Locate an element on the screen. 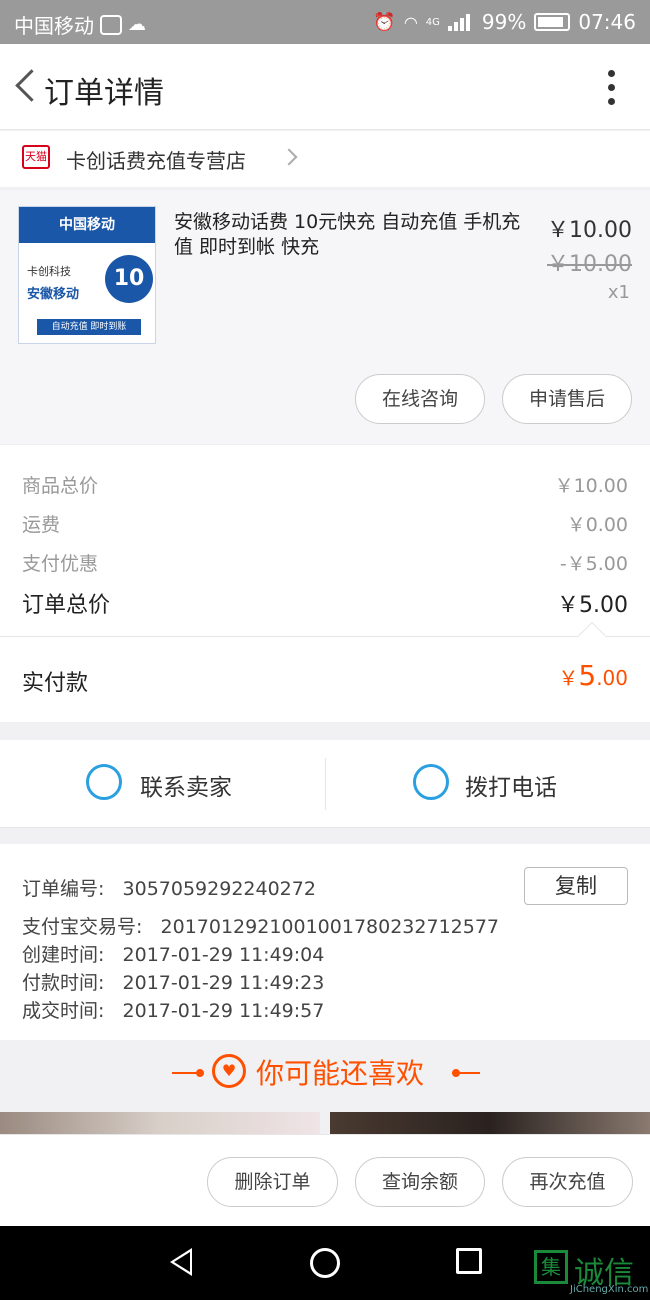  summary-row: 支付优惠 -￥5.00 is located at coordinates (325, 564).